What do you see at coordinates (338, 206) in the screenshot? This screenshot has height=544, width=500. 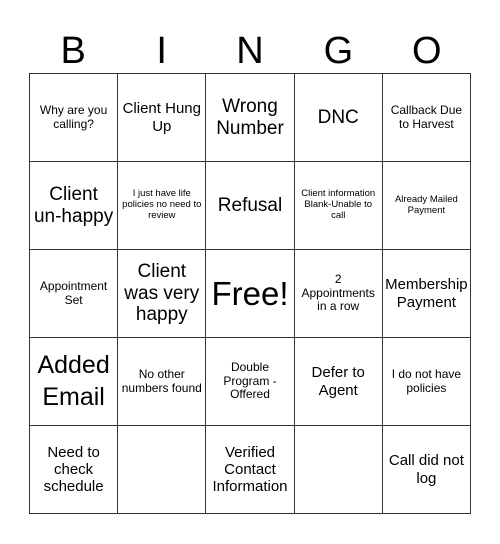 I see `bingo-cell: Client information Blank-Unable to call` at bounding box center [338, 206].